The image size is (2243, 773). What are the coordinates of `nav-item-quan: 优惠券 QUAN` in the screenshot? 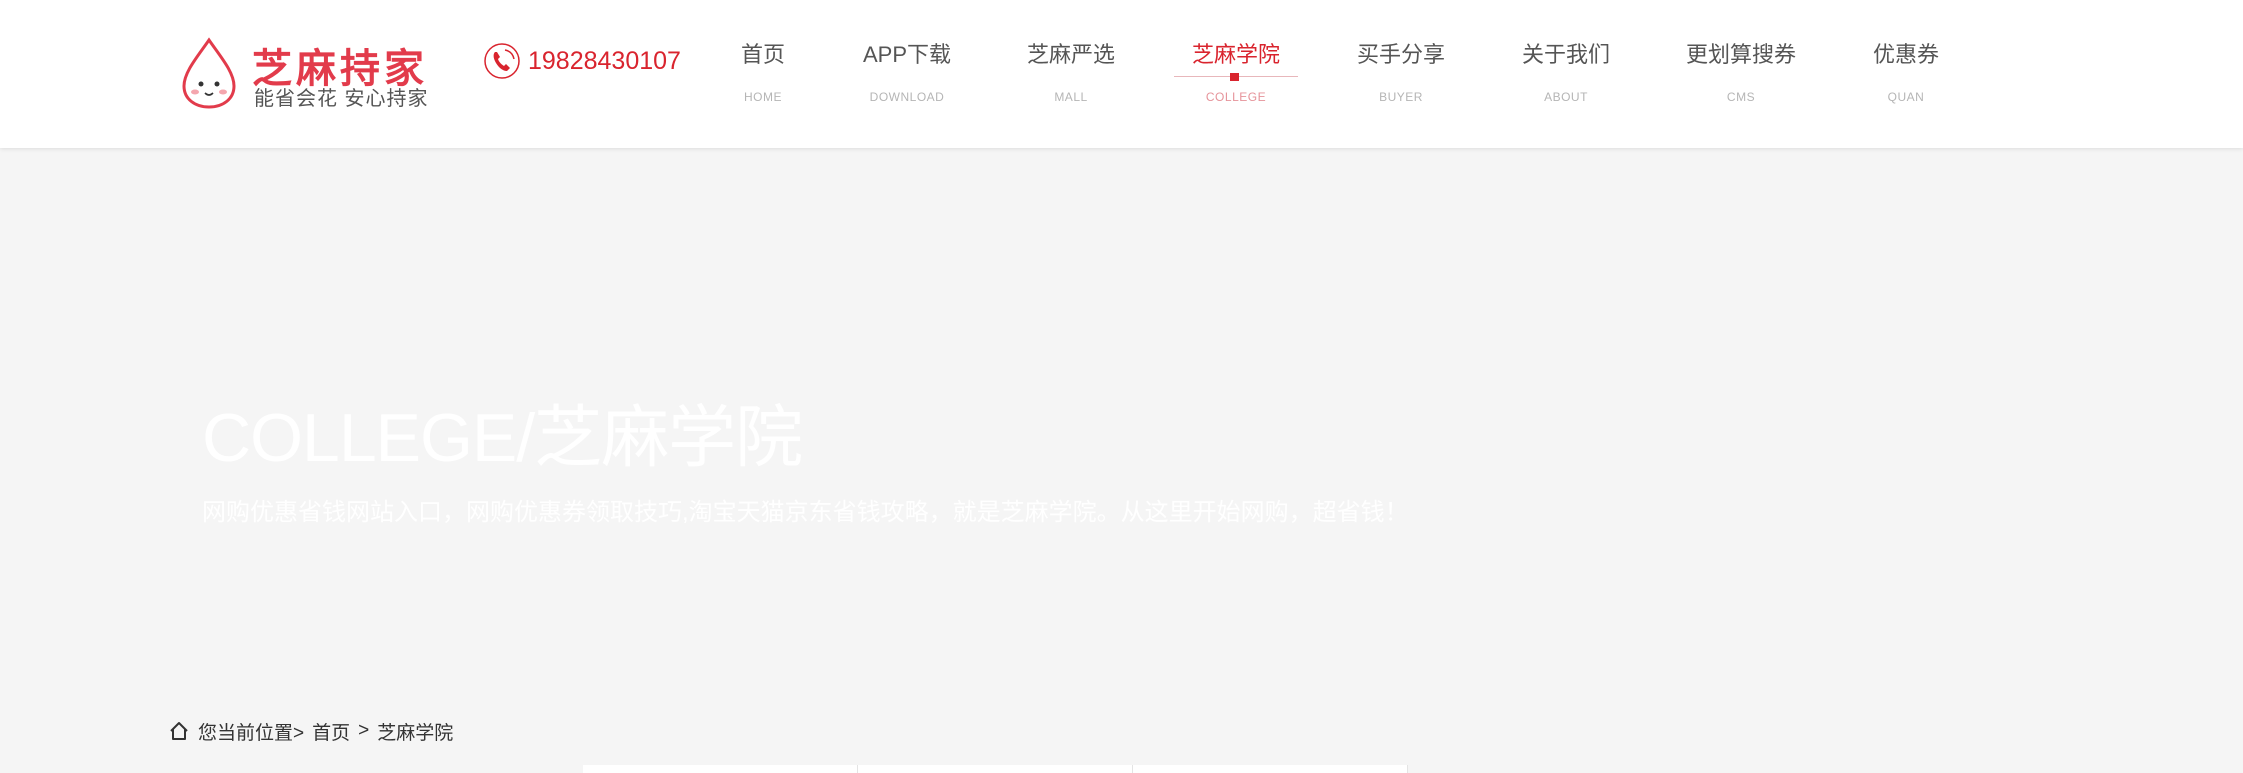 It's located at (1906, 93).